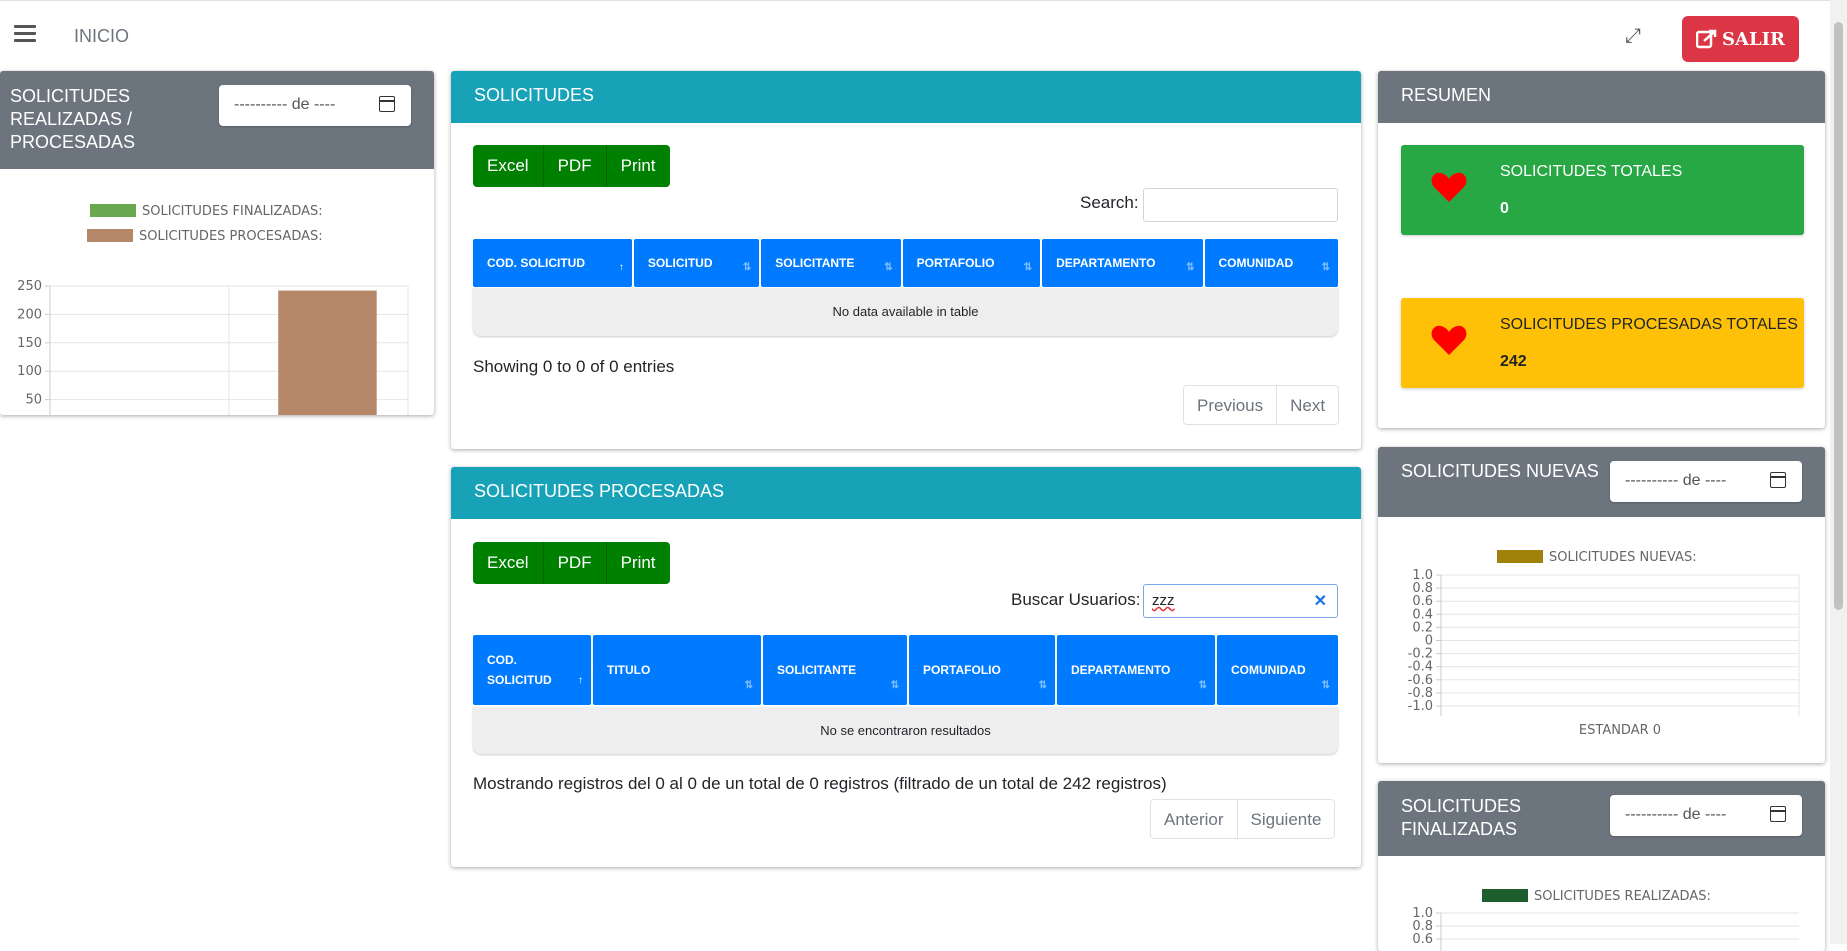  I want to click on y-tick-label: -1.0, so click(1420, 706).